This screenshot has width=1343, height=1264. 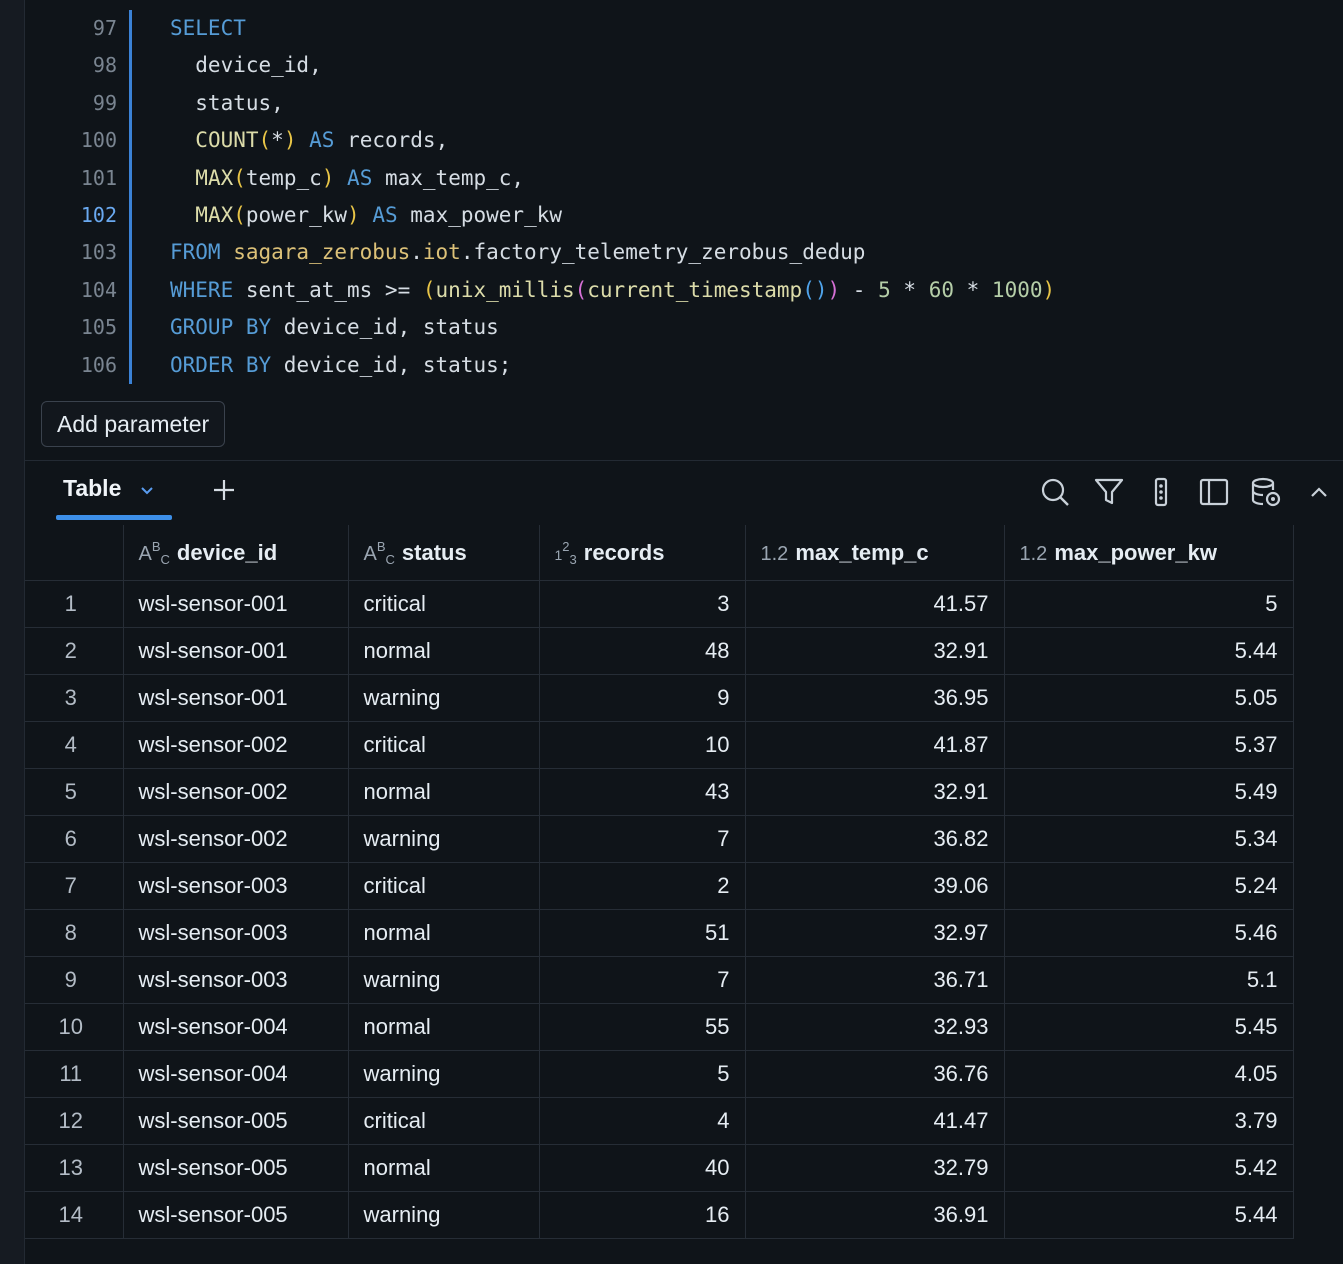 I want to click on cell-max-temp-c: 41.47, so click(x=874, y=1121).